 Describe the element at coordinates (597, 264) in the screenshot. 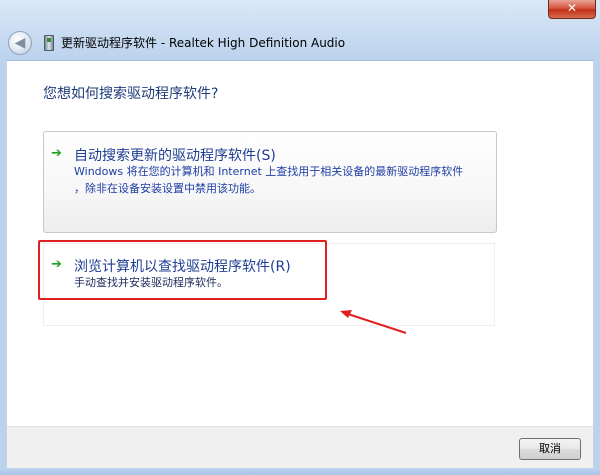

I see `window-frame-right` at that location.